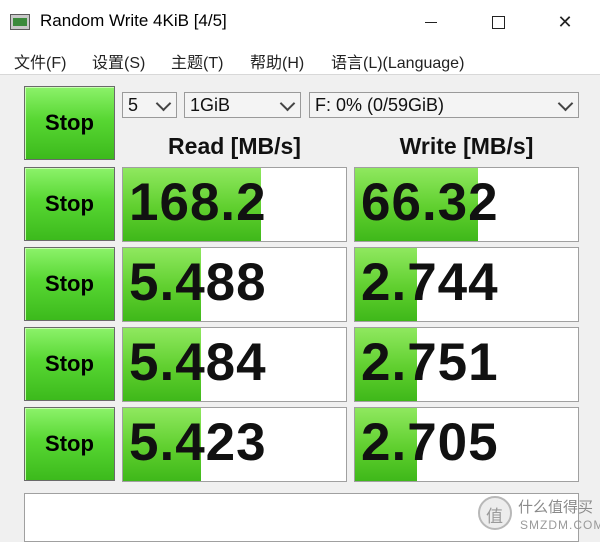 The image size is (600, 542). I want to click on menu-file: 文件(F), so click(40, 61).